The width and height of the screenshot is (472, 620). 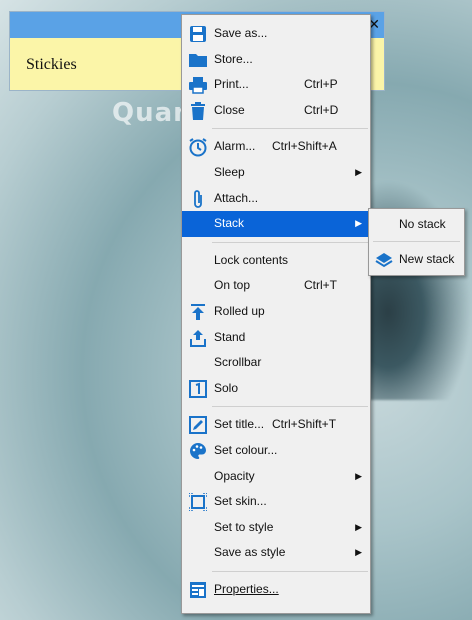 I want to click on menu-label: Opacity, so click(x=234, y=475).